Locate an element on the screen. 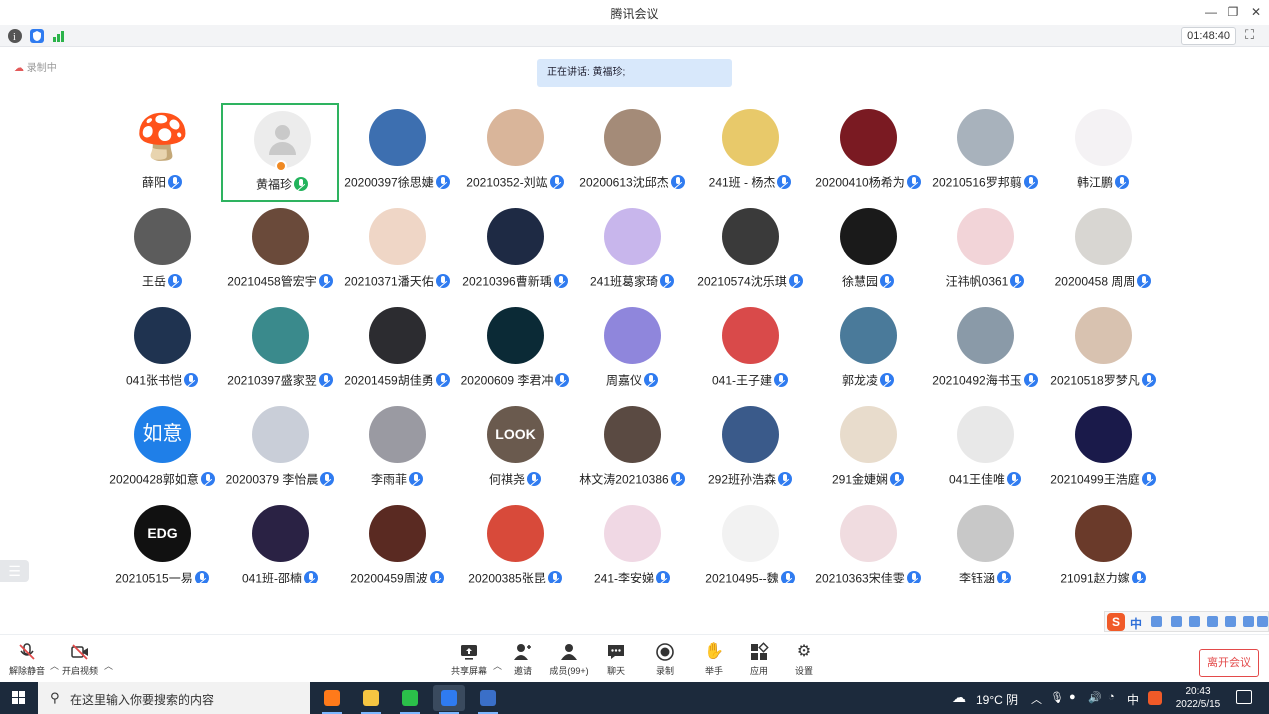  participant-tile: 291金婕娴 is located at coordinates (868, 449).